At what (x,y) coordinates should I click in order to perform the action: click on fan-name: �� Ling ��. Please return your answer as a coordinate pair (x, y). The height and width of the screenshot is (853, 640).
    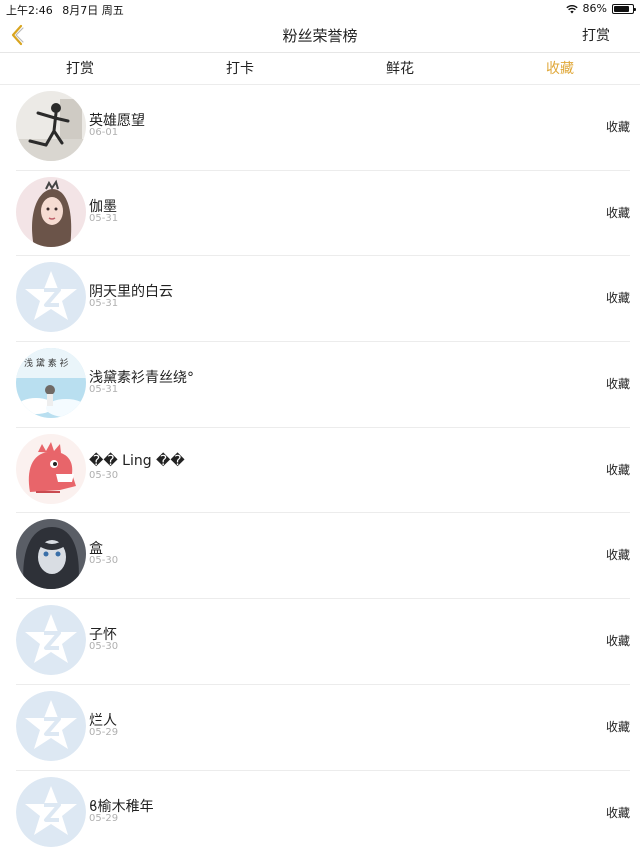
    Looking at the image, I should click on (137, 460).